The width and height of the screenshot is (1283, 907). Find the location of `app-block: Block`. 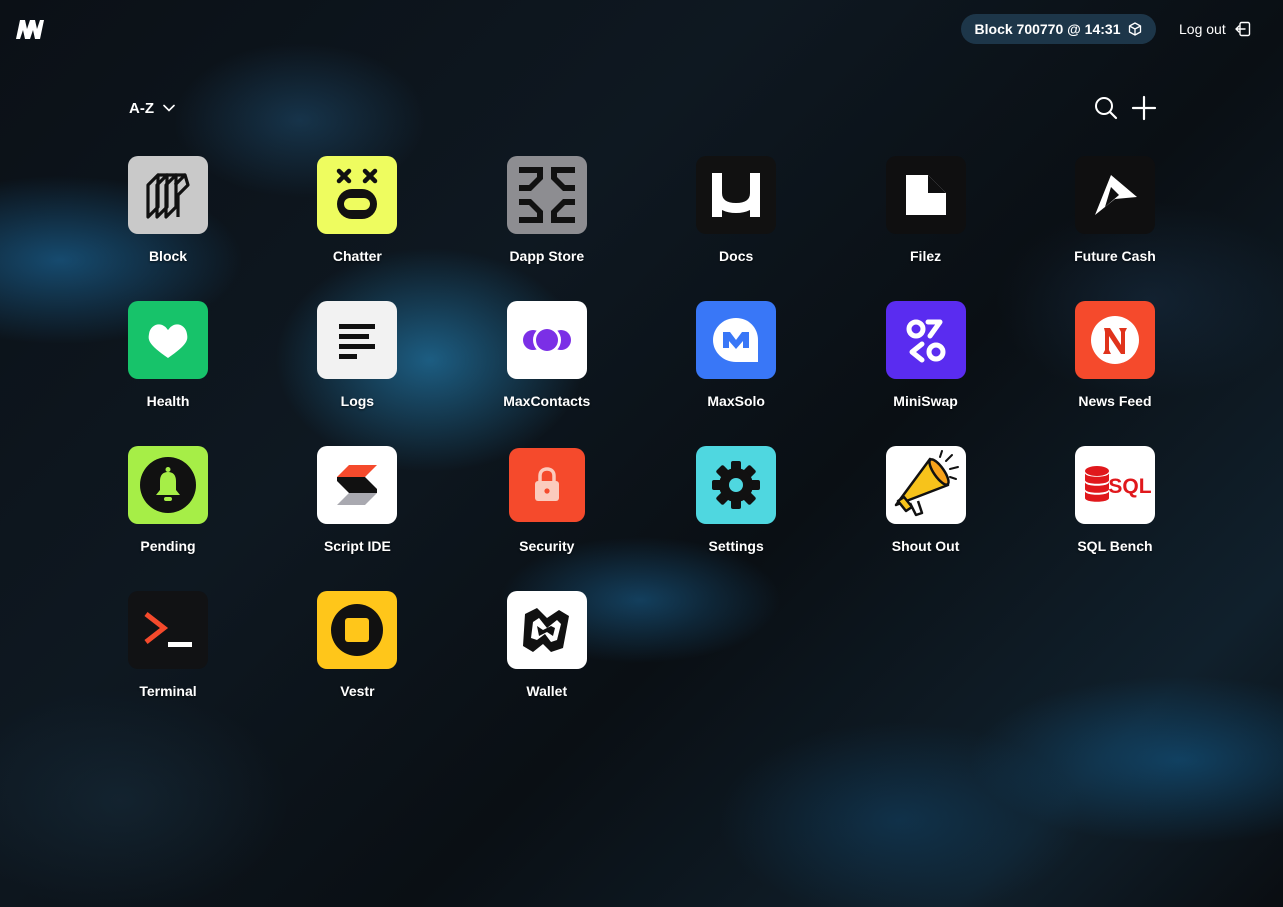

app-block: Block is located at coordinates (168, 210).